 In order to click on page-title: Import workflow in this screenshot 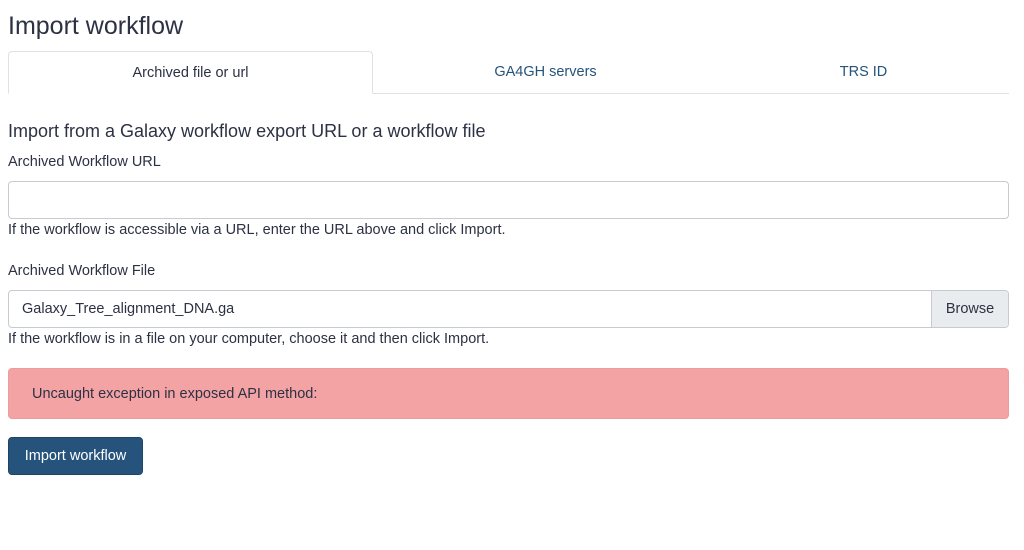, I will do `click(96, 26)`.